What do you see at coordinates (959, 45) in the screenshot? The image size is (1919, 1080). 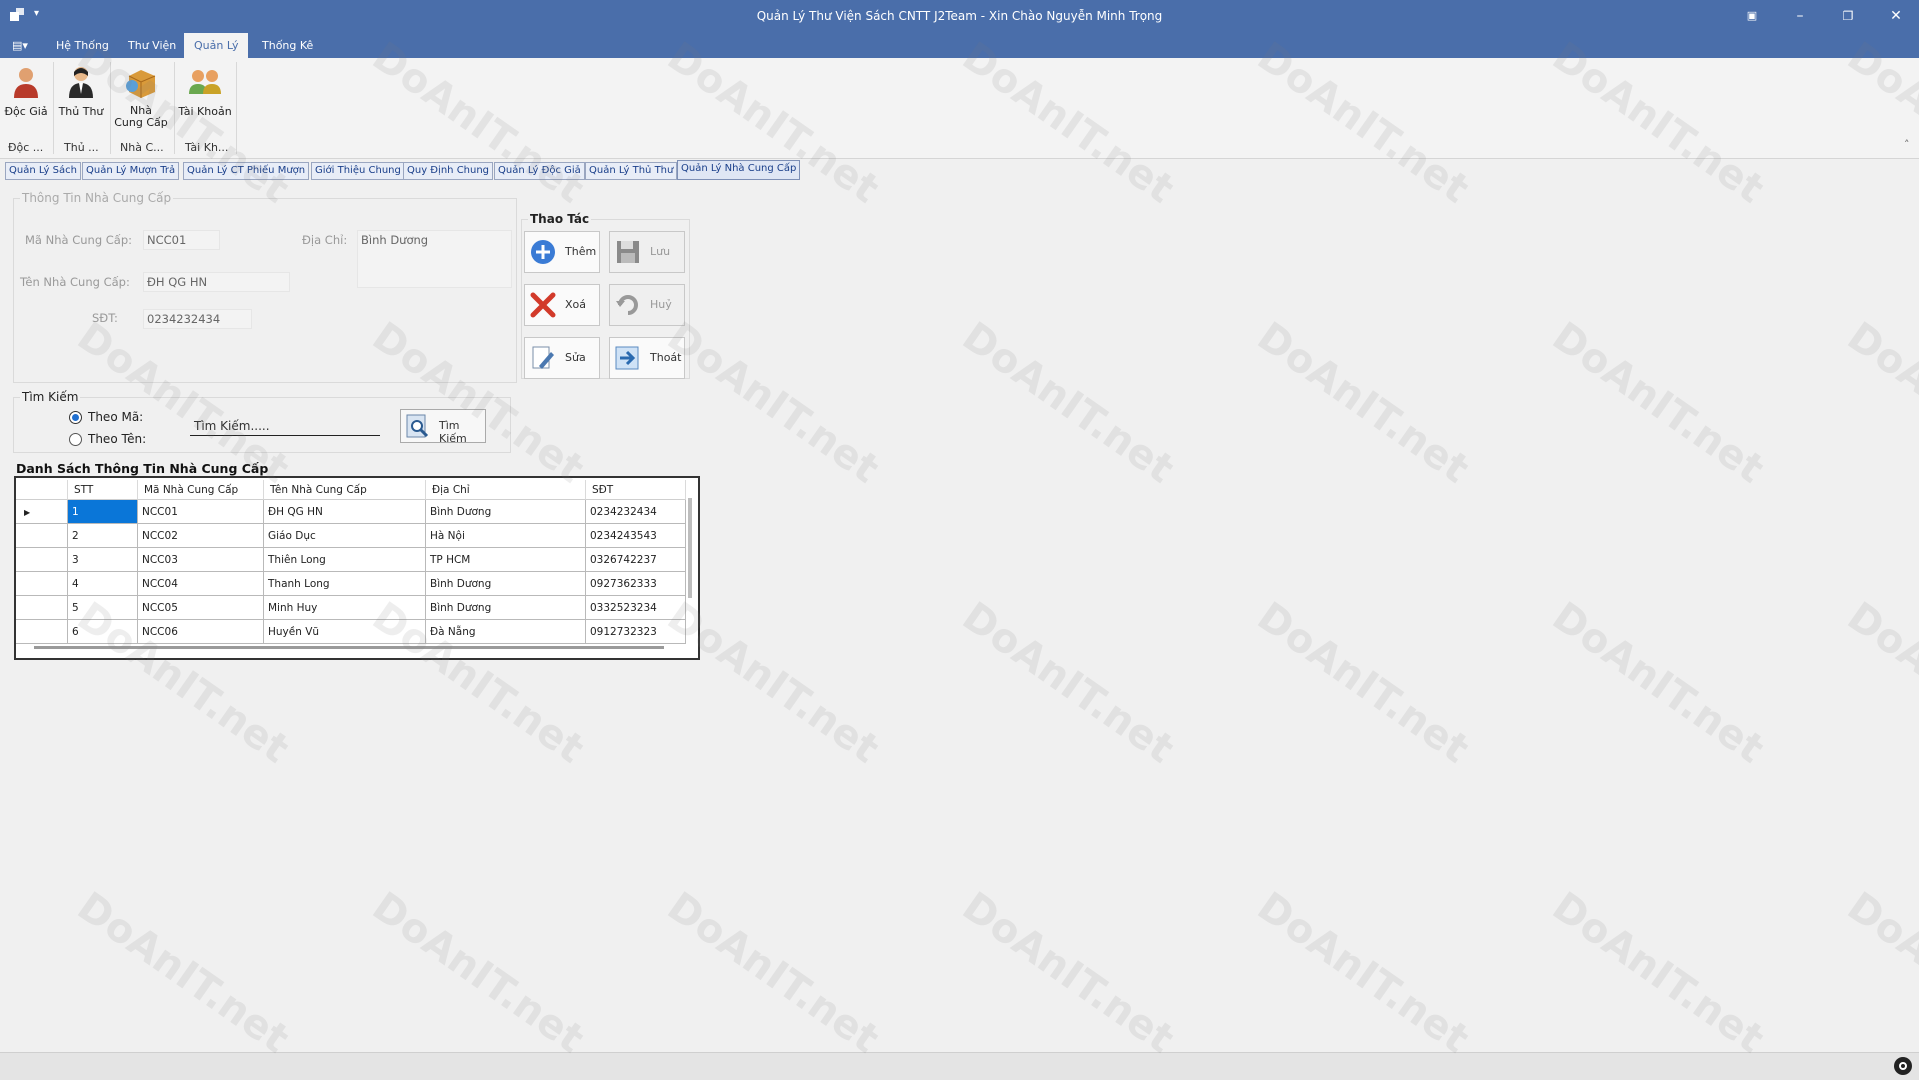 I see `ribbon-tab-bar: ▤▾ Hệ Thống Thư Viện Quản Lý Thống Kê` at bounding box center [959, 45].